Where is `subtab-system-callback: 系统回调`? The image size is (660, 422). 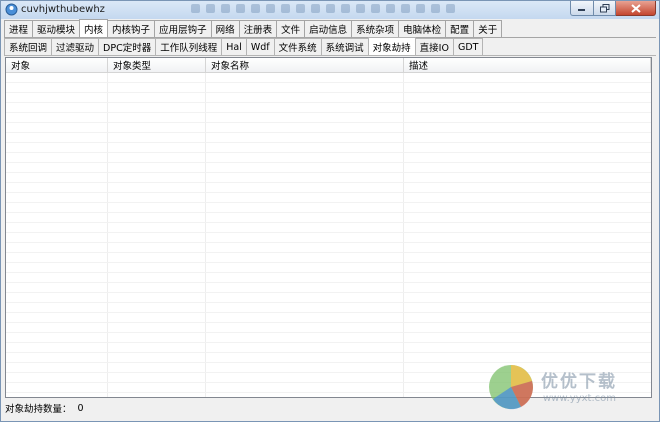 subtab-system-callback: 系统回调 is located at coordinates (28, 46).